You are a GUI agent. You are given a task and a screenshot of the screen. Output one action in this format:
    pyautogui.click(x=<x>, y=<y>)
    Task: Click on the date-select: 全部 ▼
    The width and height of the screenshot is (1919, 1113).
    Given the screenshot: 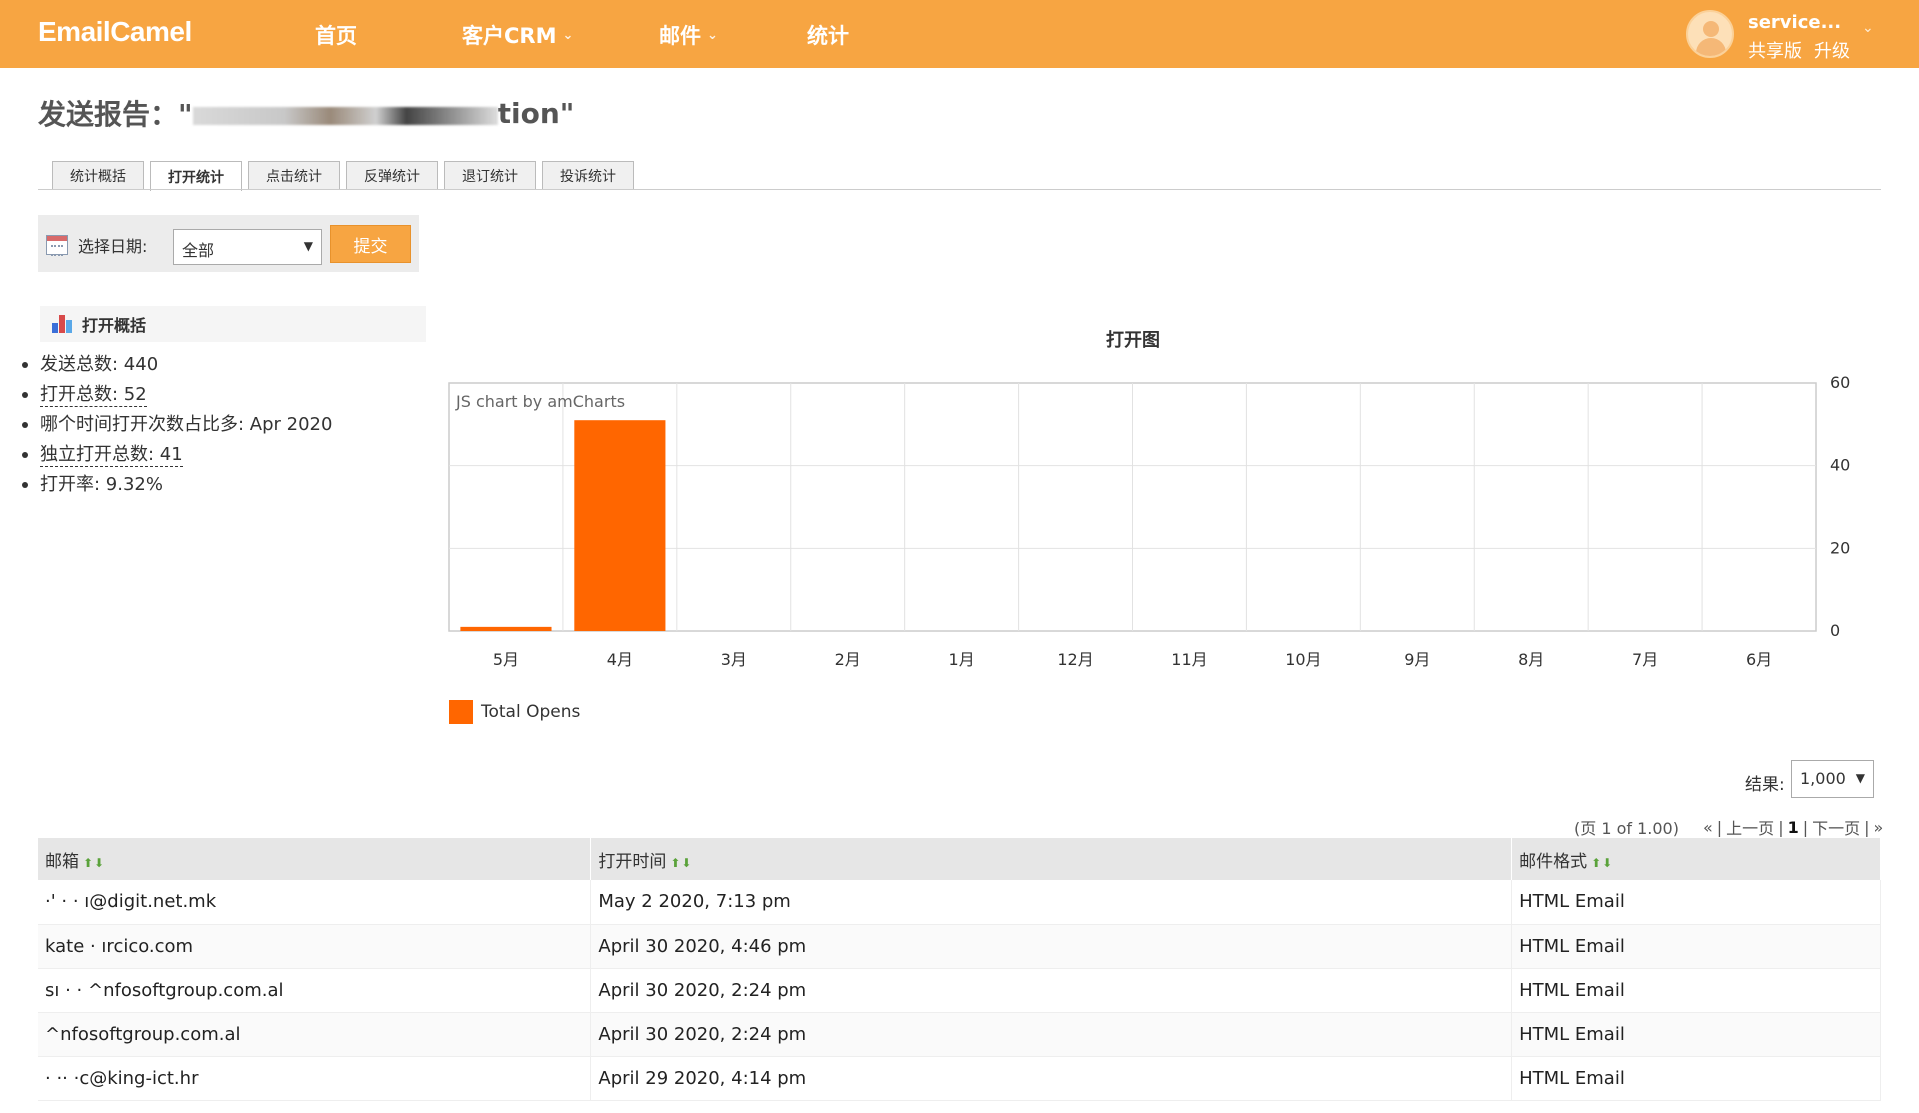 What is the action you would take?
    pyautogui.click(x=247, y=247)
    